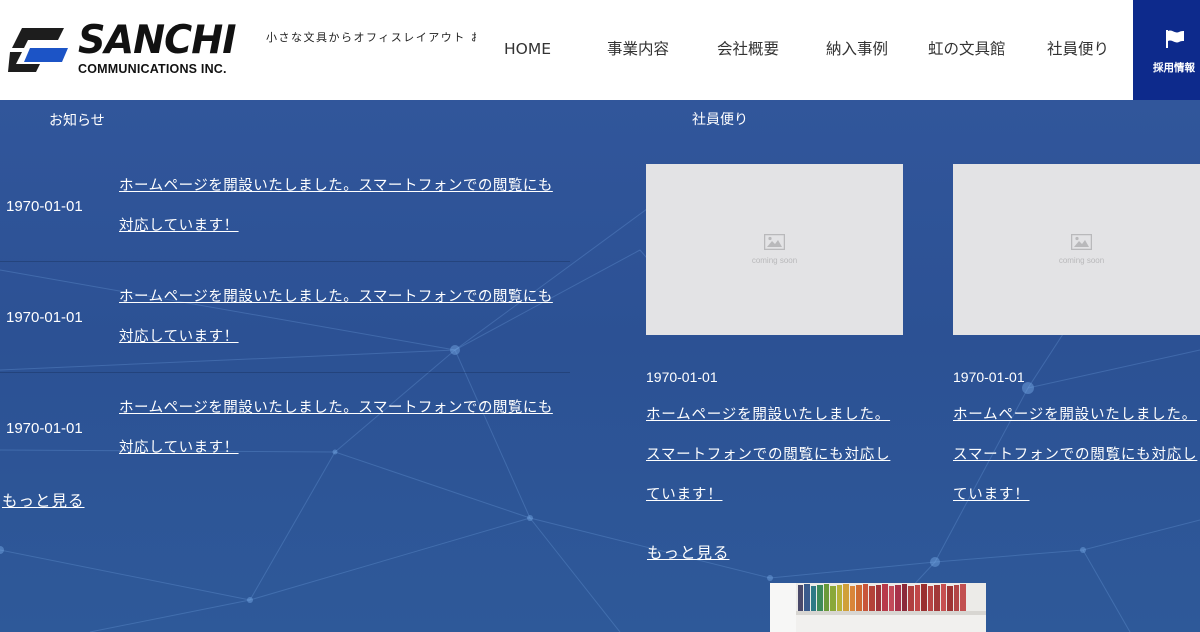 The width and height of the screenshot is (1200, 632). Describe the element at coordinates (43, 500) in the screenshot. I see `news-more-link: もっと見る` at that location.